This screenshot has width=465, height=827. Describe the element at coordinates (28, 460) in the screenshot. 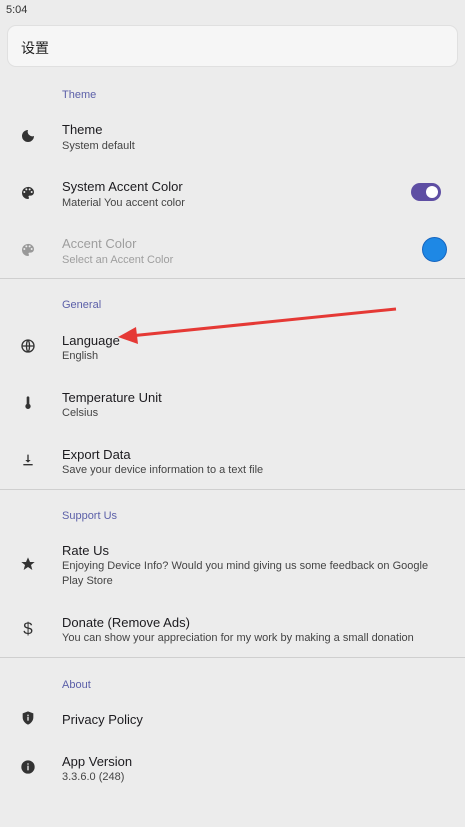

I see `download-icon` at that location.